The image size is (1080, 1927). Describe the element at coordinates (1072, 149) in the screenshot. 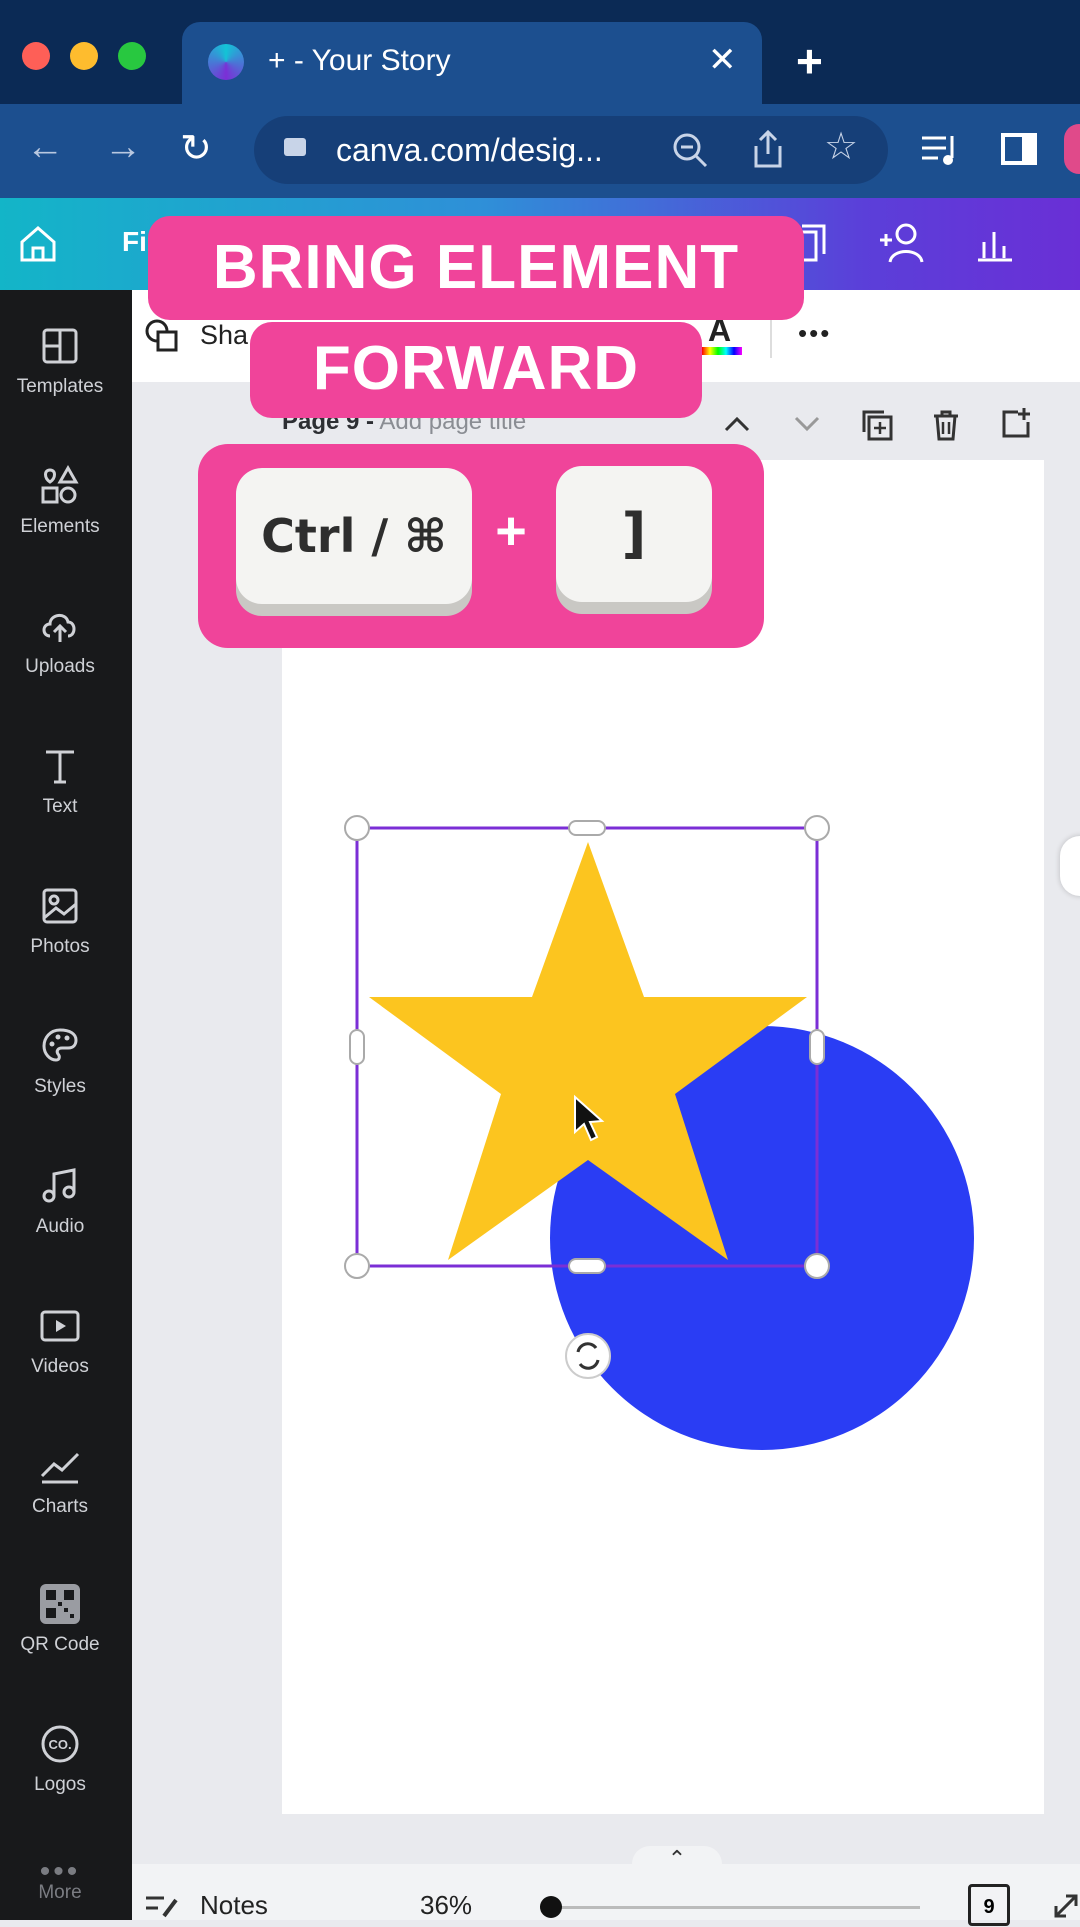

I see `profile-avatar` at that location.